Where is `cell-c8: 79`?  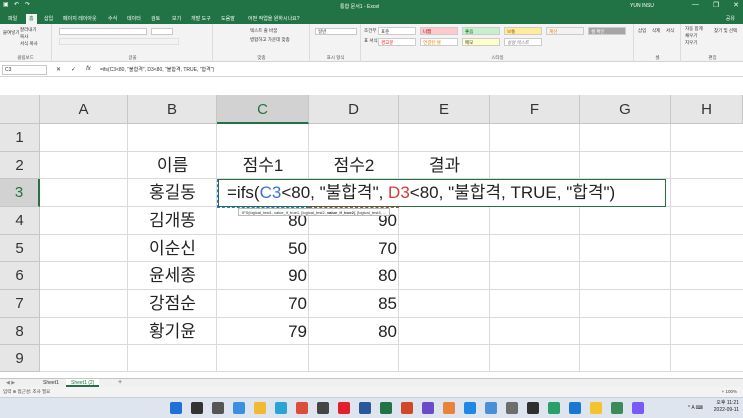
cell-c8: 79 is located at coordinates (262, 331).